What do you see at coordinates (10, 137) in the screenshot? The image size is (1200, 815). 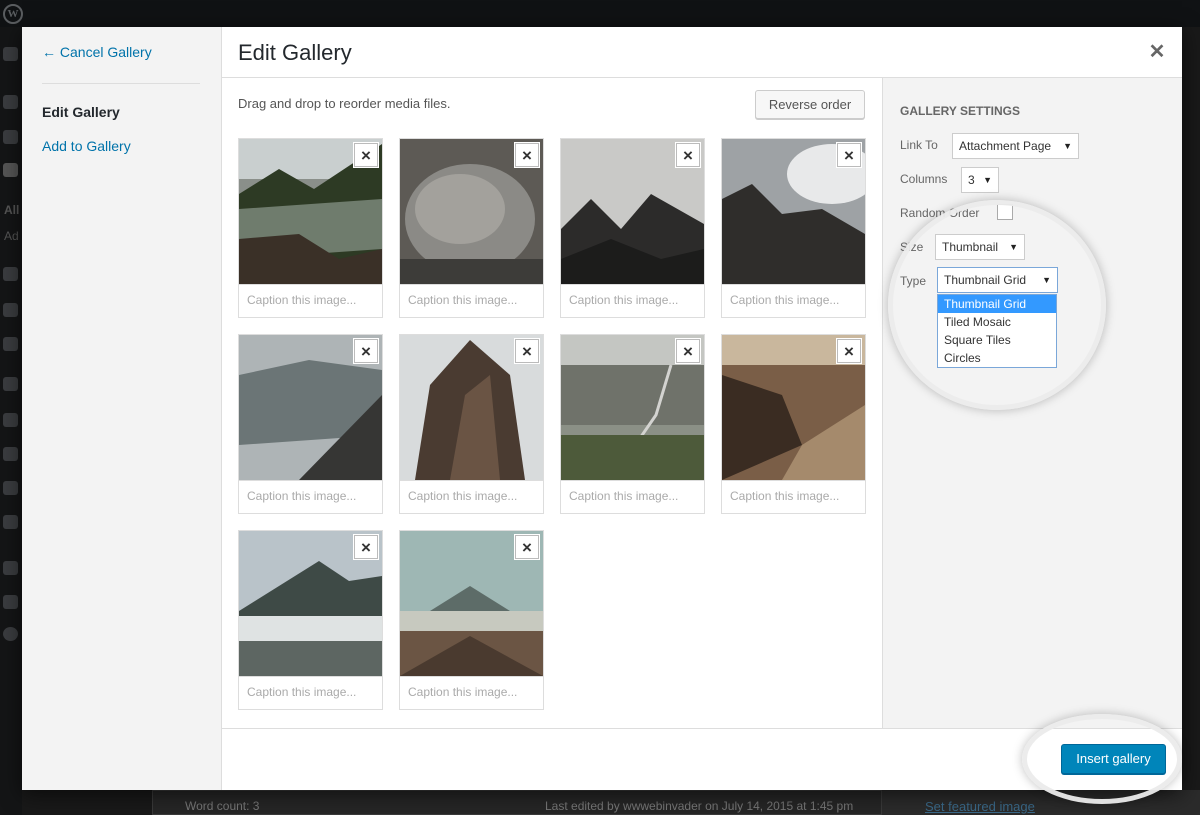 I see `media-icon` at bounding box center [10, 137].